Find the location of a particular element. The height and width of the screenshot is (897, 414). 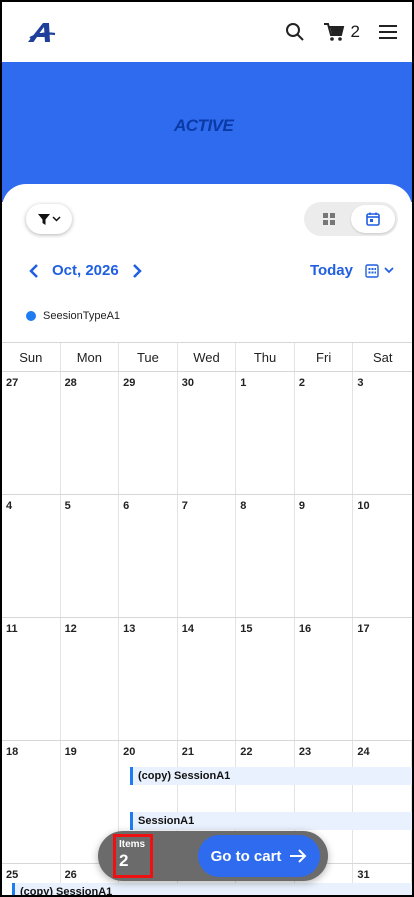

calendar-day: 16 is located at coordinates (324, 679).